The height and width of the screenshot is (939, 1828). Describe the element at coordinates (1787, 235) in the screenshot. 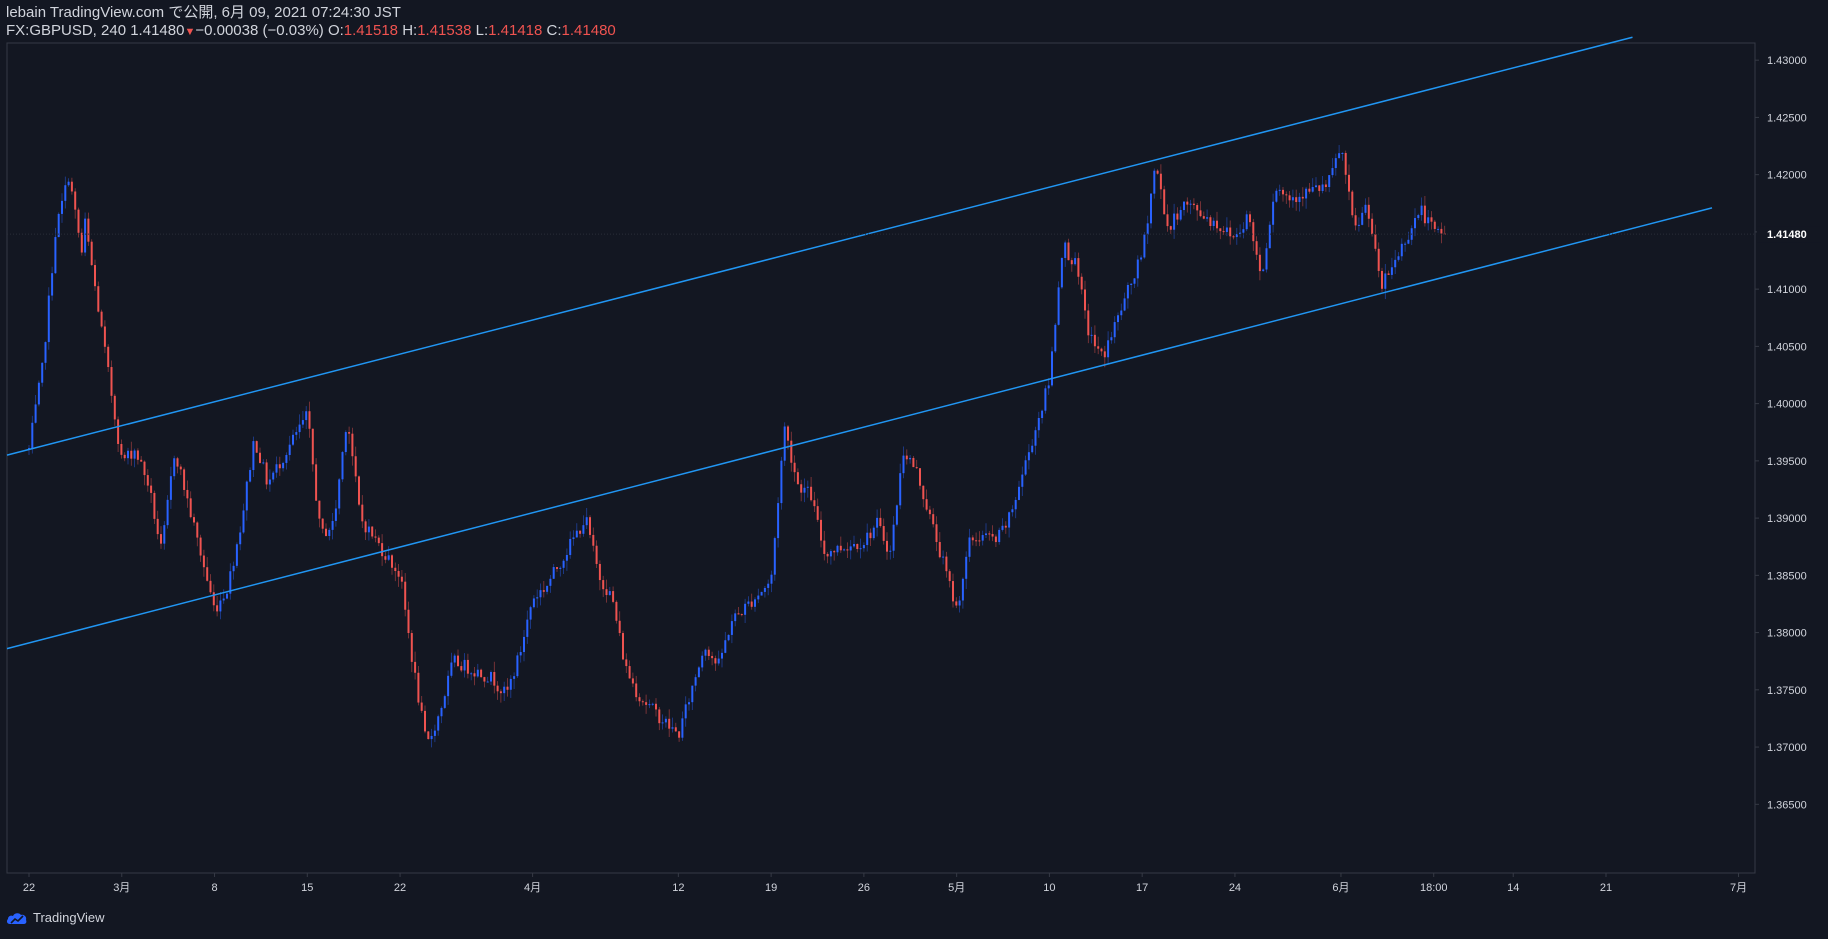

I see `last-price-label: 1.41480` at that location.